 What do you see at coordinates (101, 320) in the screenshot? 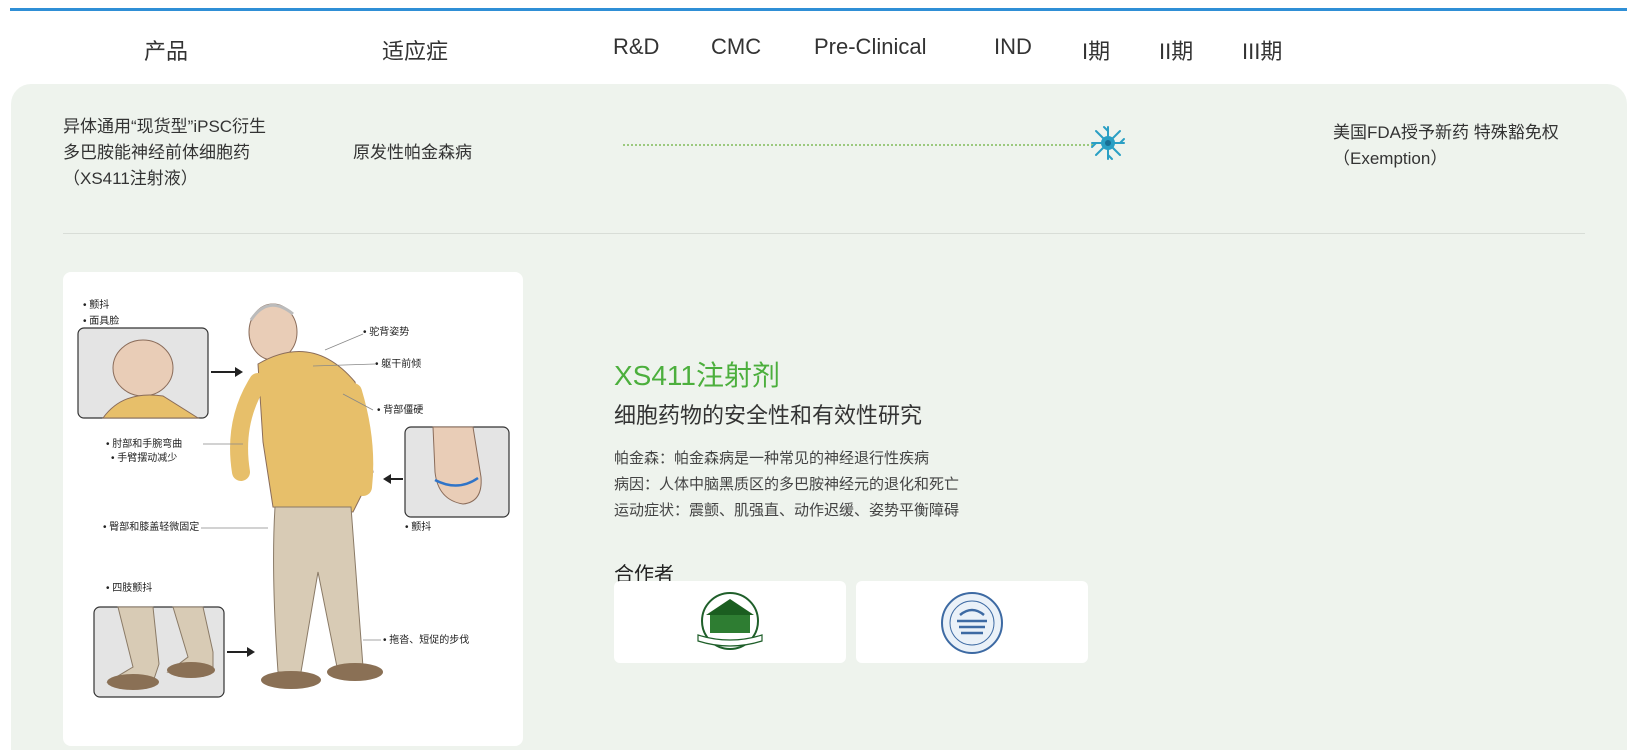
I see `label-mask-face: • 面具脸` at bounding box center [101, 320].